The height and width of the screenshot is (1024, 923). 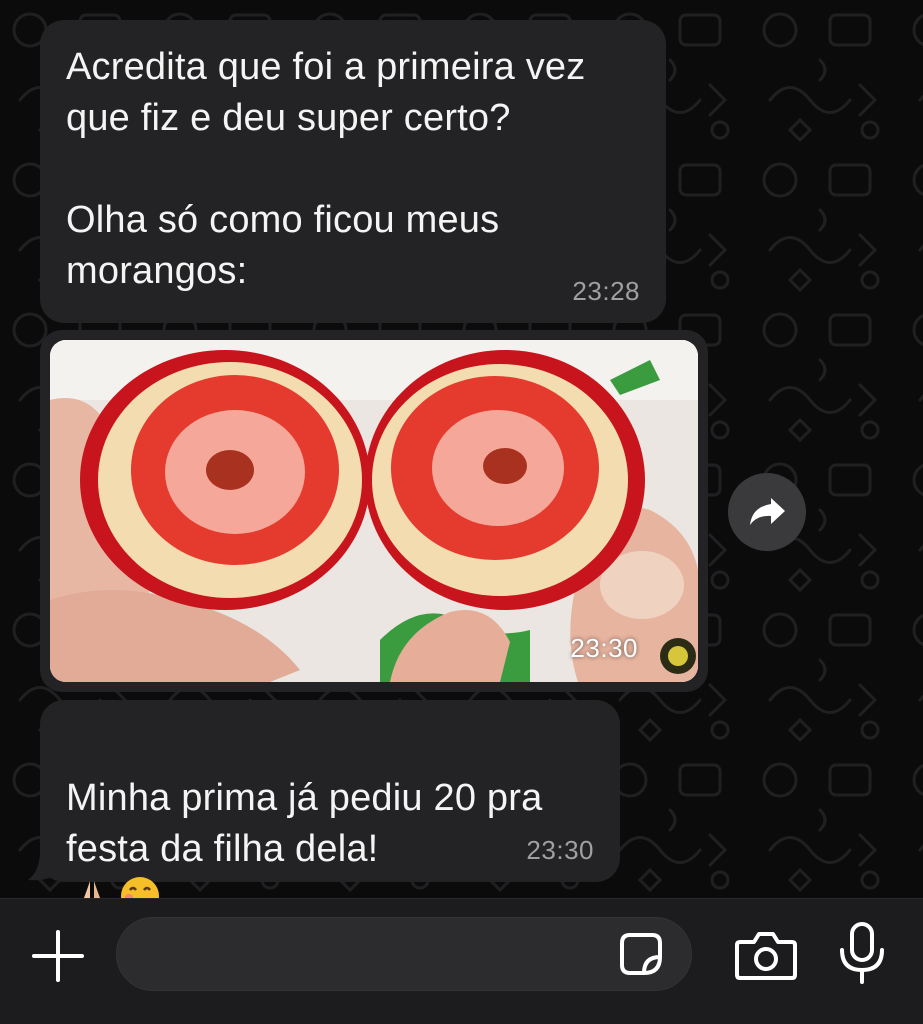 I want to click on photo-timestamp: 23:30, so click(x=604, y=648).